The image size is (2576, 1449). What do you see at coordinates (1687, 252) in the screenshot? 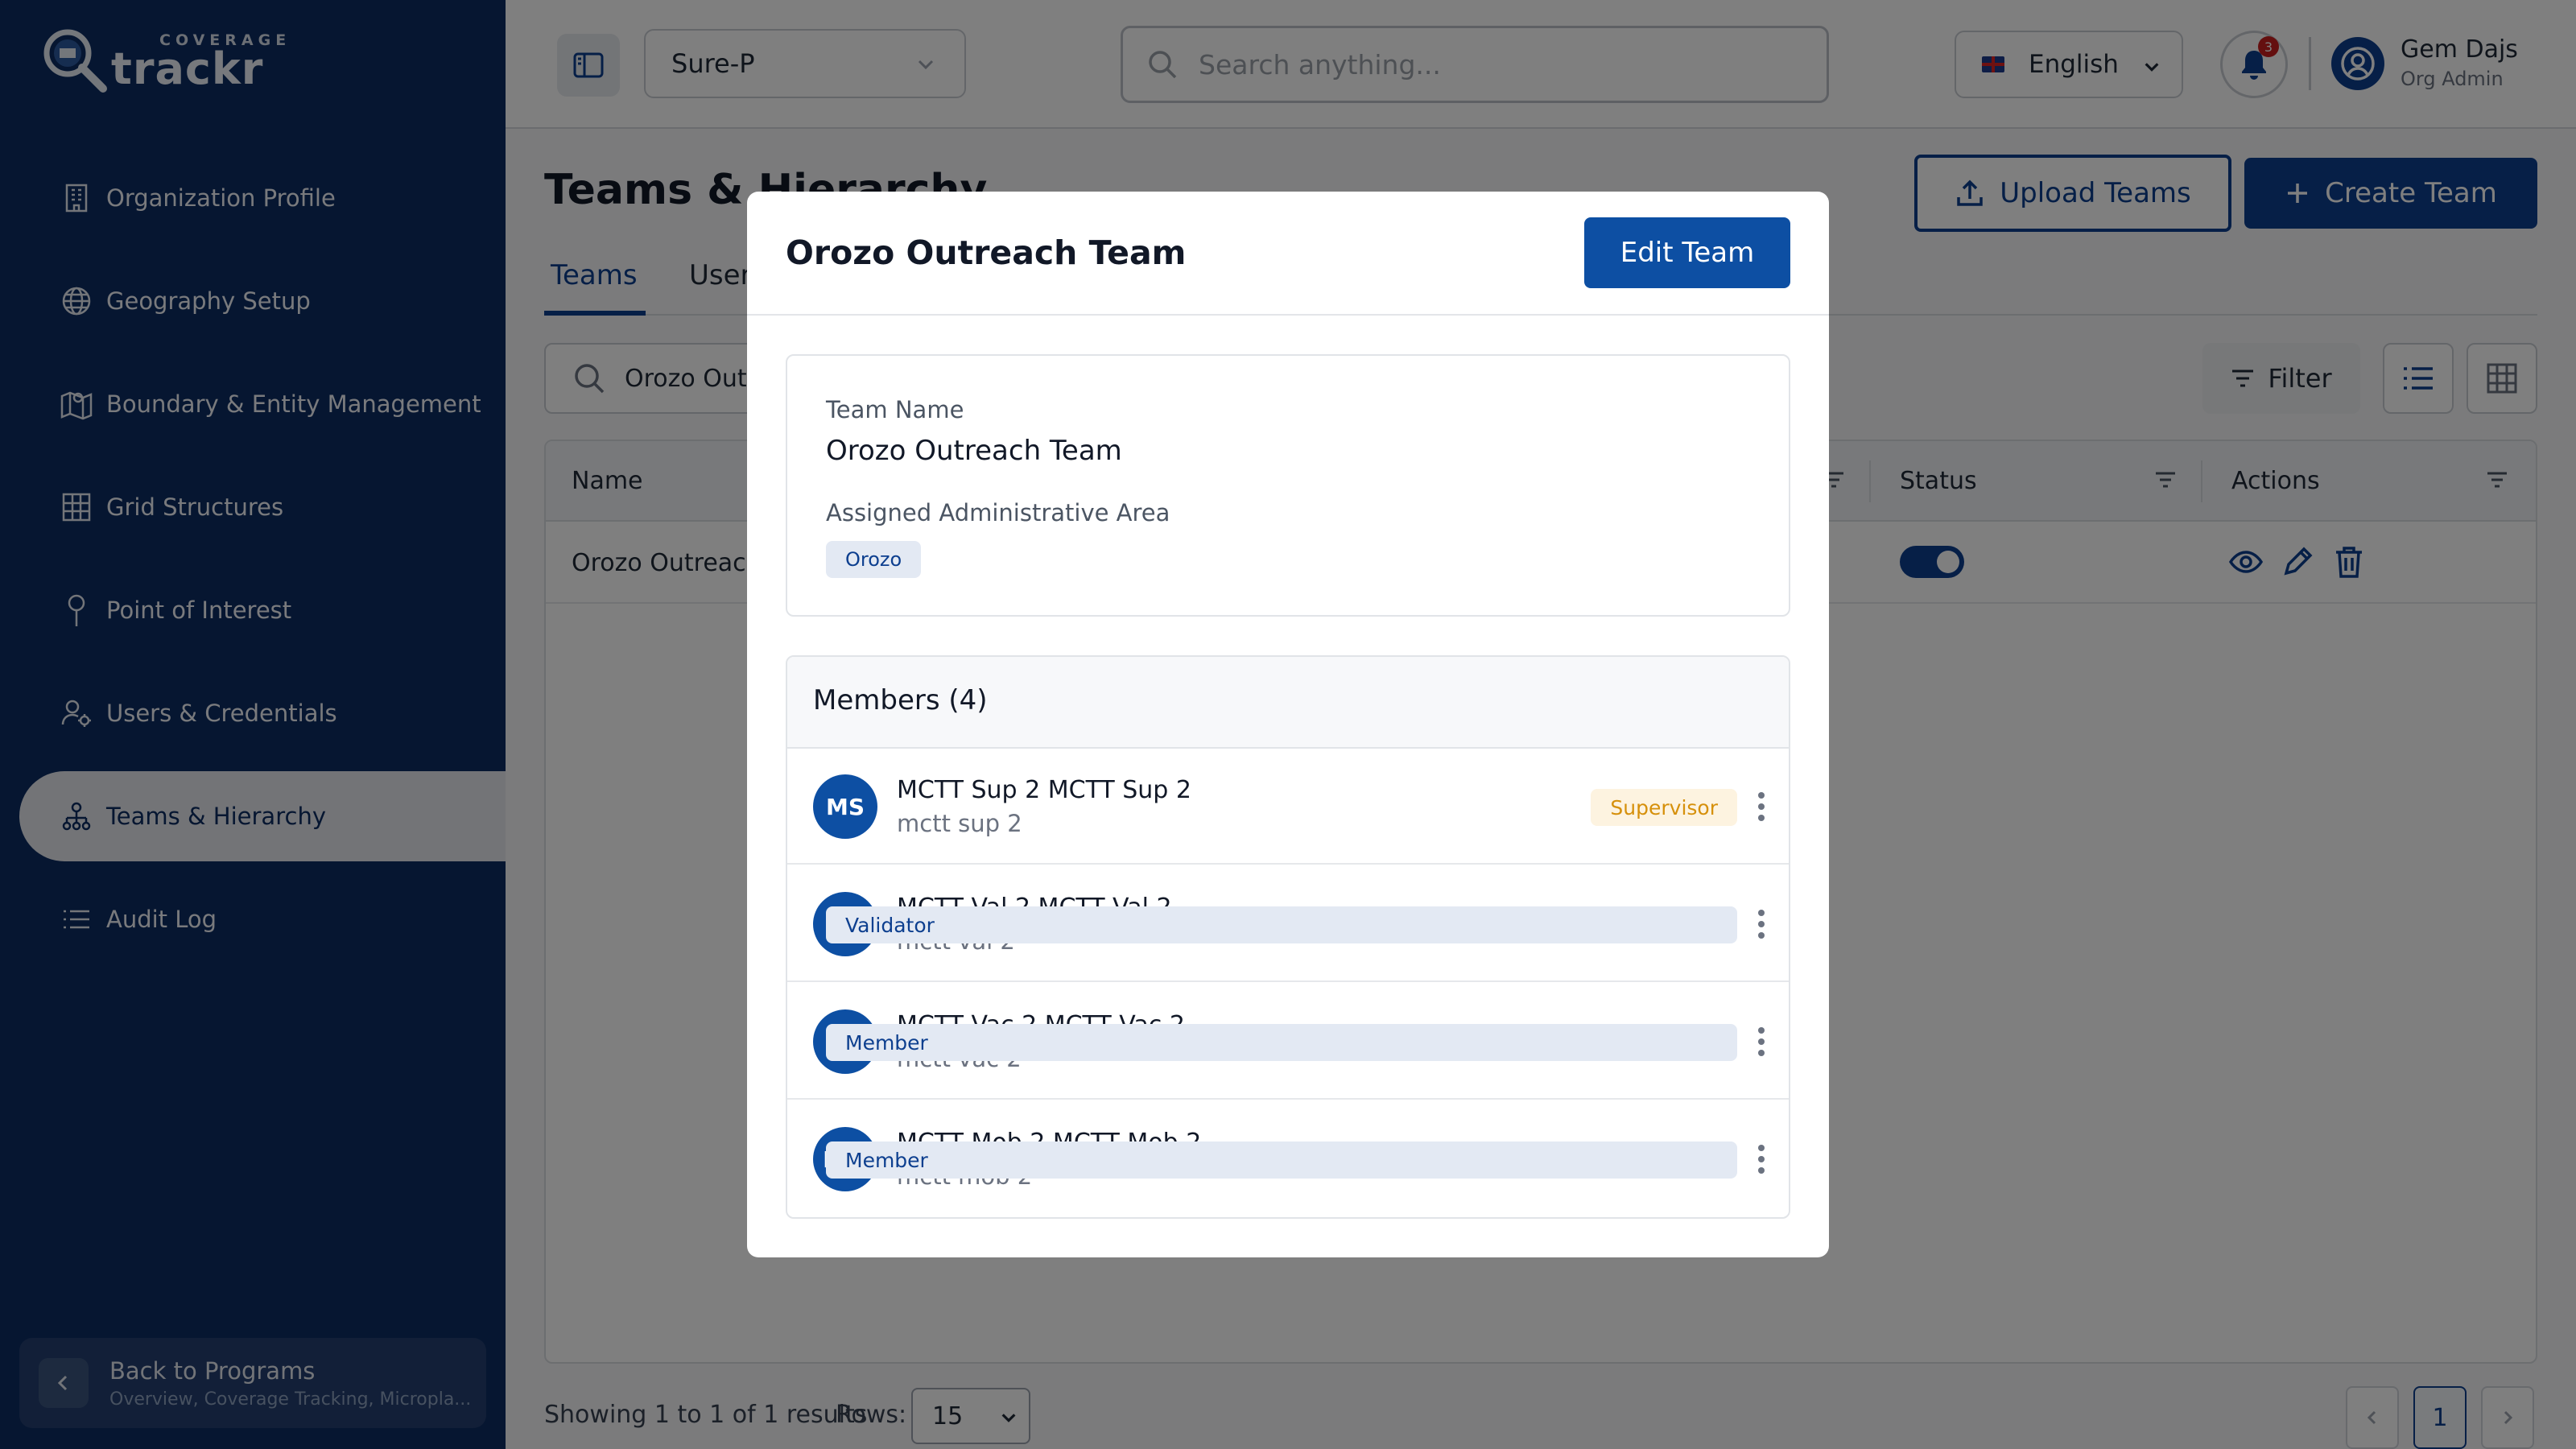
I see `edit-team-button: Edit Team` at bounding box center [1687, 252].